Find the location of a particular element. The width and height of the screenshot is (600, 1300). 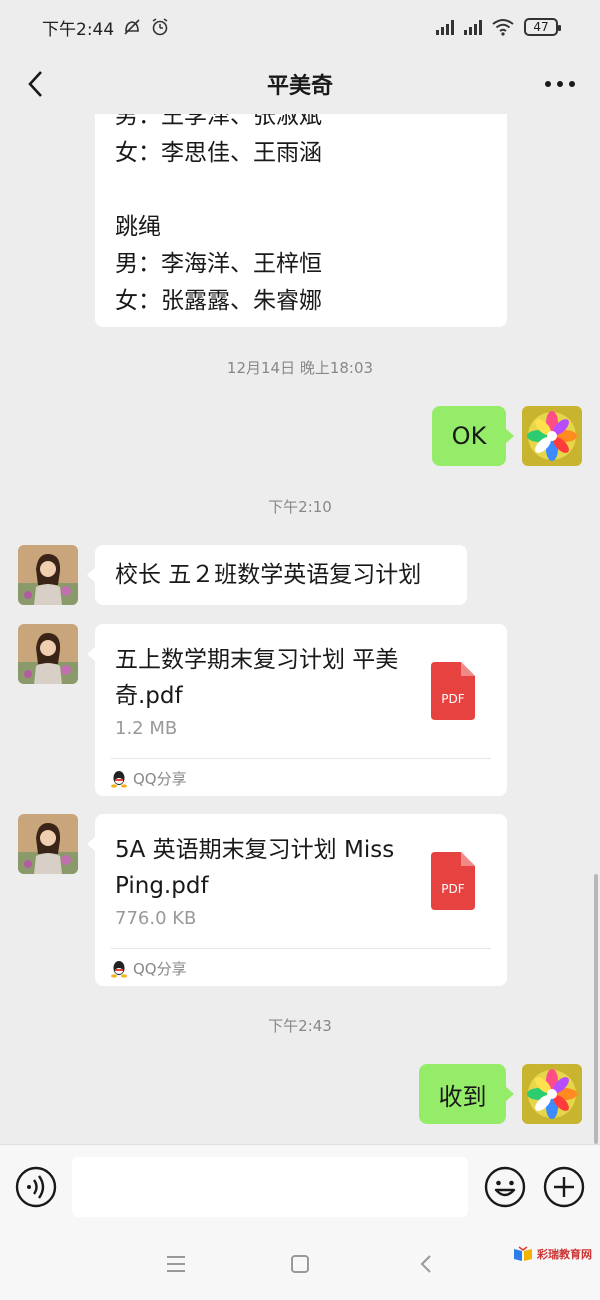

file-name: 5A 英语期末复习计划 Miss Ping.pdf is located at coordinates (255, 868).